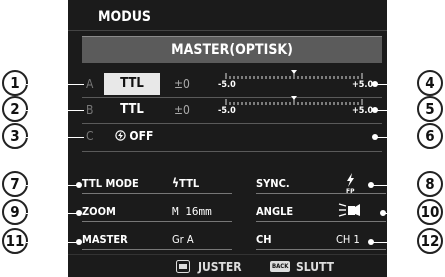 This screenshot has width=445, height=277. What do you see at coordinates (132, 110) in the screenshot?
I see `group-b-mode: TTL` at bounding box center [132, 110].